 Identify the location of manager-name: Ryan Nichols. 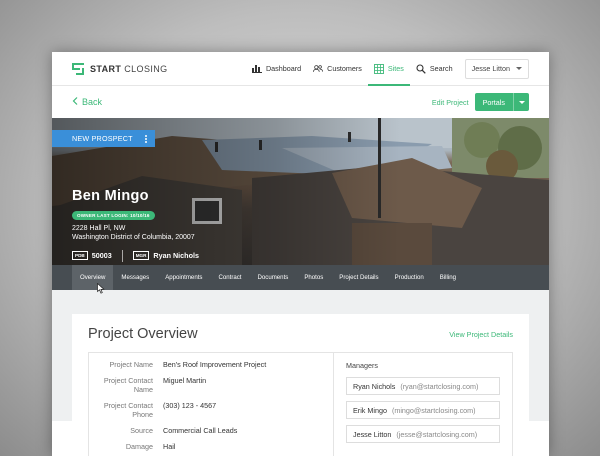
(374, 386).